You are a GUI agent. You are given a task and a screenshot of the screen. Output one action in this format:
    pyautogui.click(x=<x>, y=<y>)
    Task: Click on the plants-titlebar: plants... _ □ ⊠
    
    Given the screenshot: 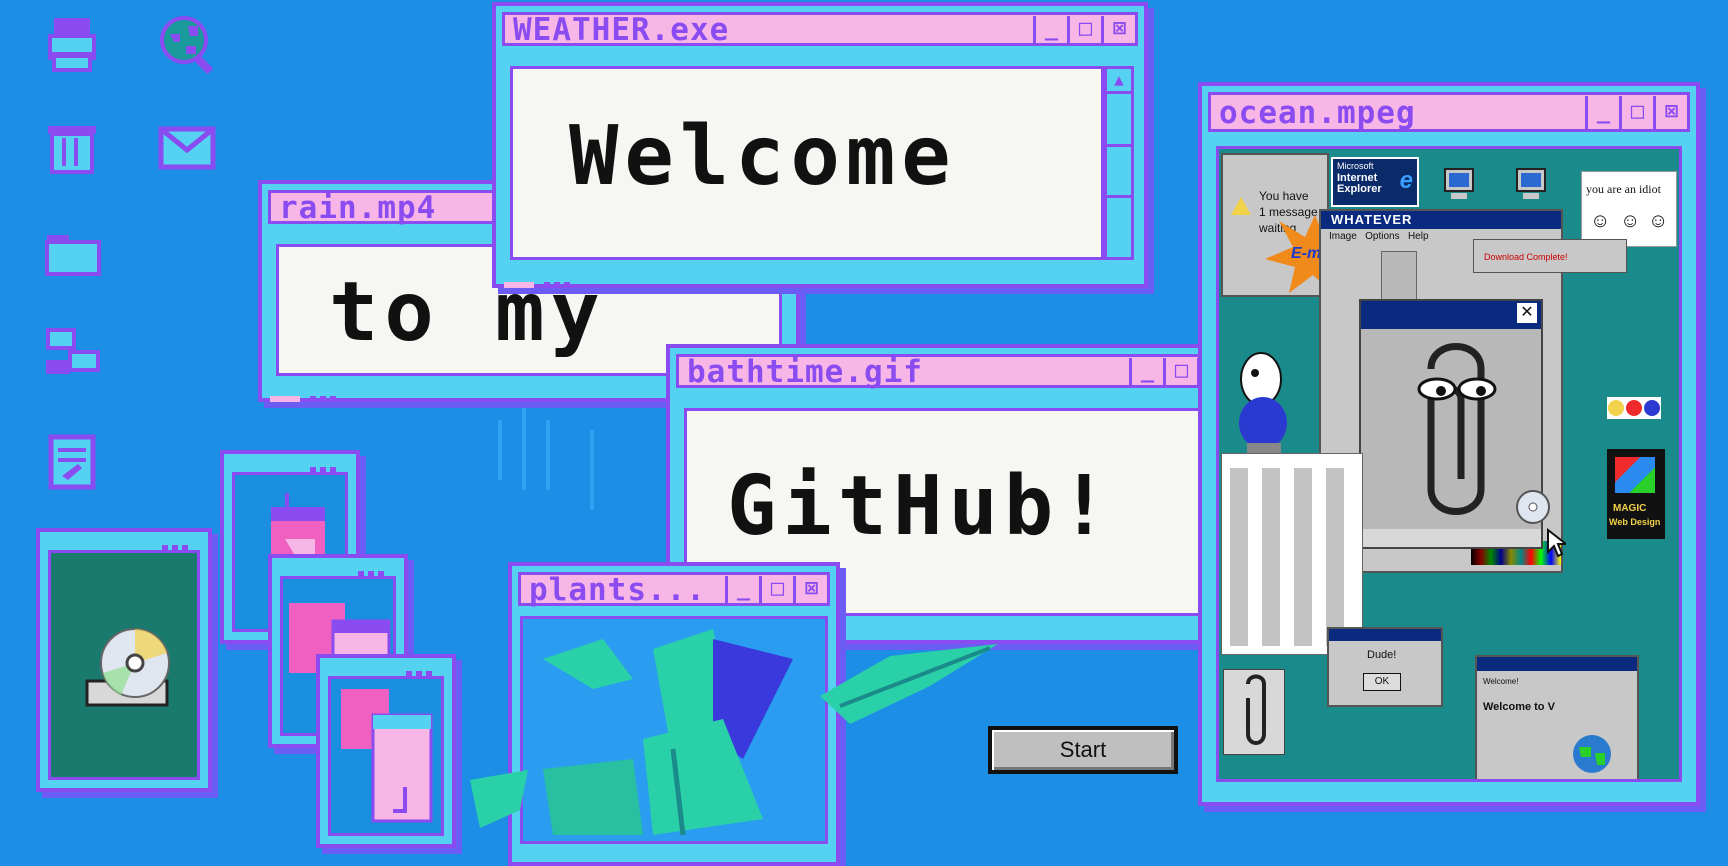 What is the action you would take?
    pyautogui.click(x=674, y=589)
    